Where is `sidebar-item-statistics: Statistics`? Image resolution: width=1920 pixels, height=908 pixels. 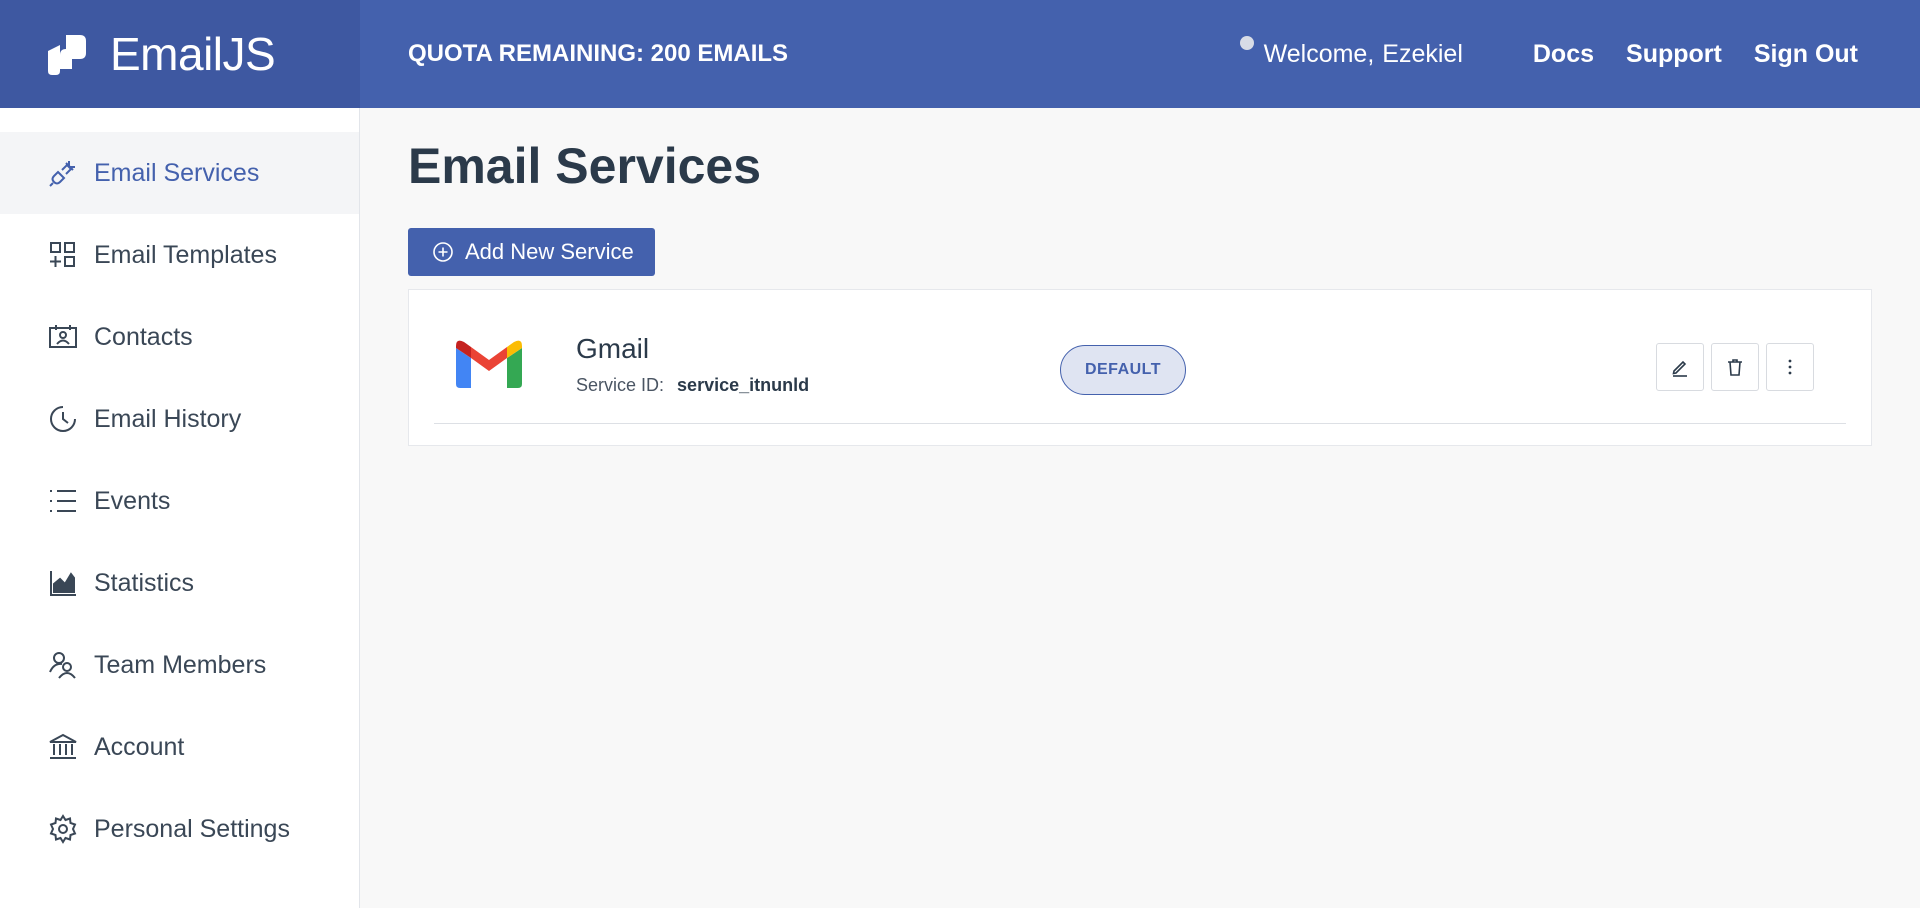 sidebar-item-statistics: Statistics is located at coordinates (179, 583).